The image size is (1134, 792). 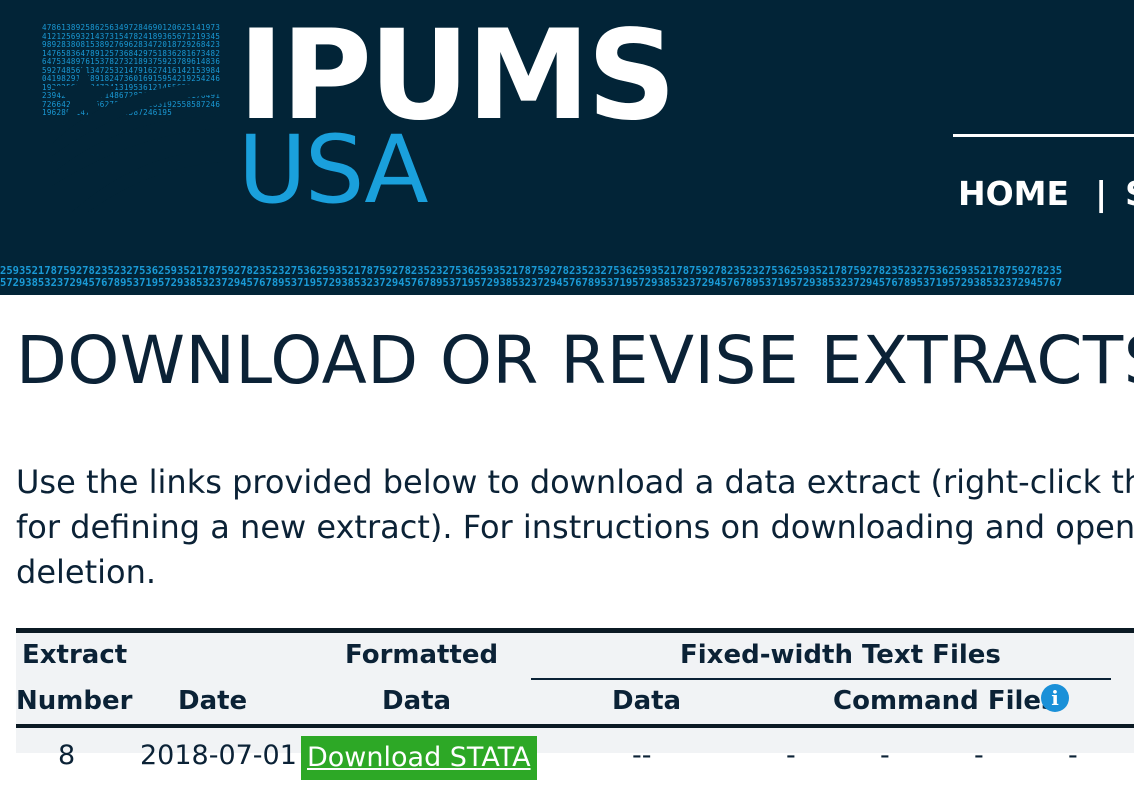 I want to click on header-formatted-data: Data, so click(x=417, y=701).